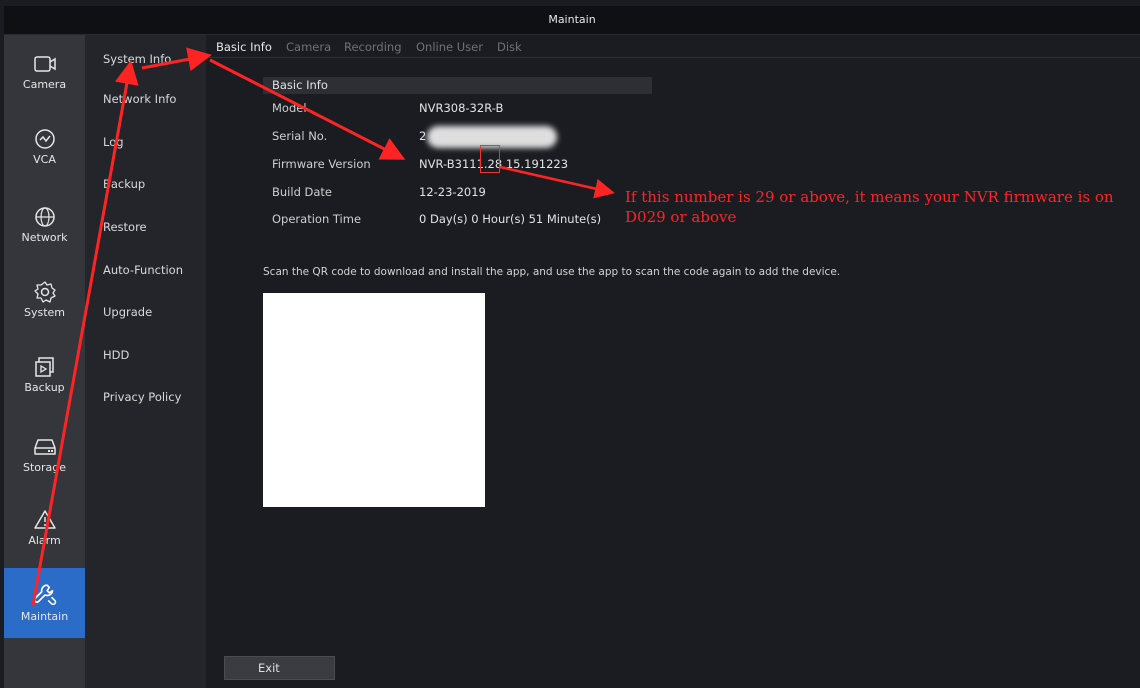 This screenshot has width=1140, height=688. Describe the element at coordinates (124, 184) in the screenshot. I see `sidebar-item-backup: Backup` at that location.